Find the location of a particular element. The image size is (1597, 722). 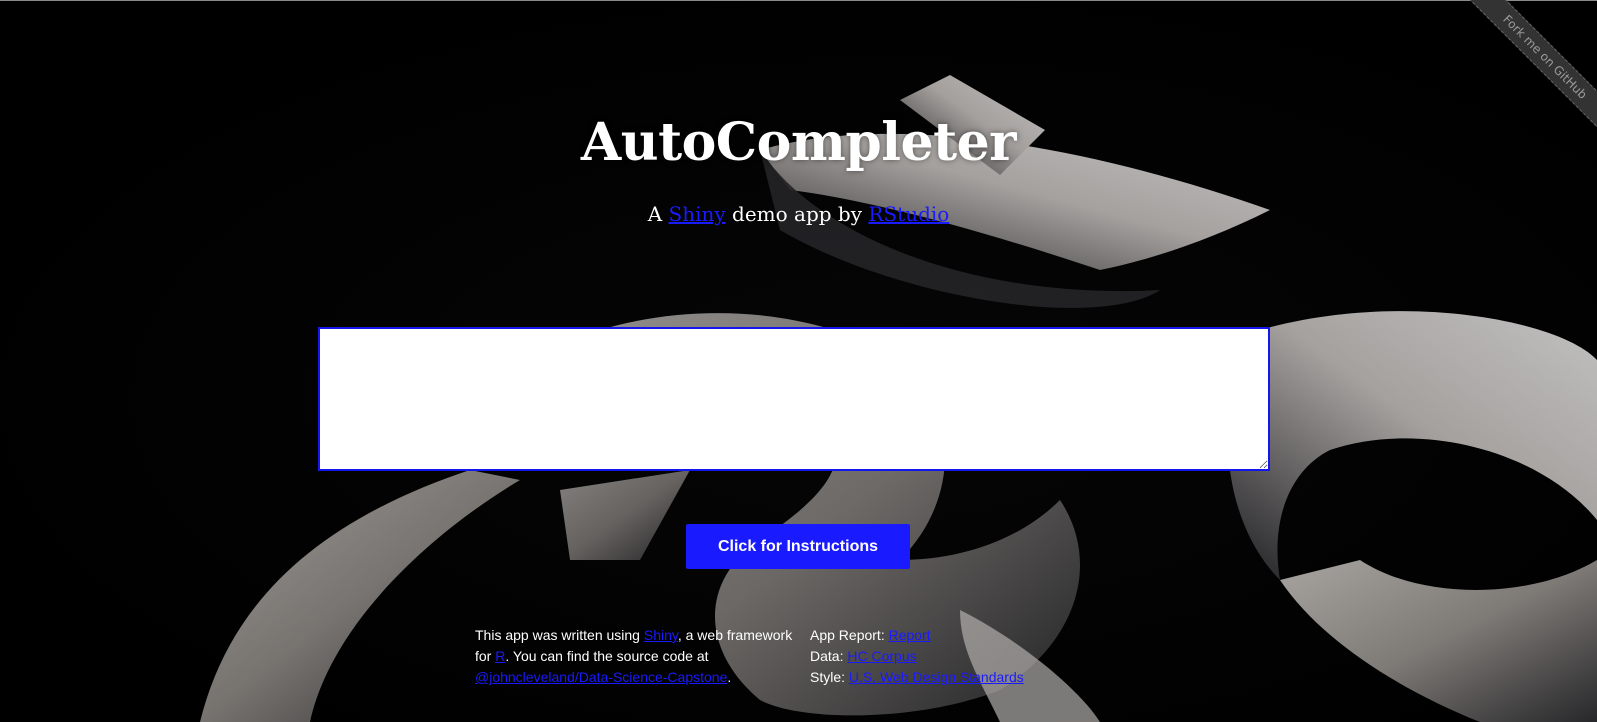

page-title: AutoCompleter is located at coordinates (798, 142).